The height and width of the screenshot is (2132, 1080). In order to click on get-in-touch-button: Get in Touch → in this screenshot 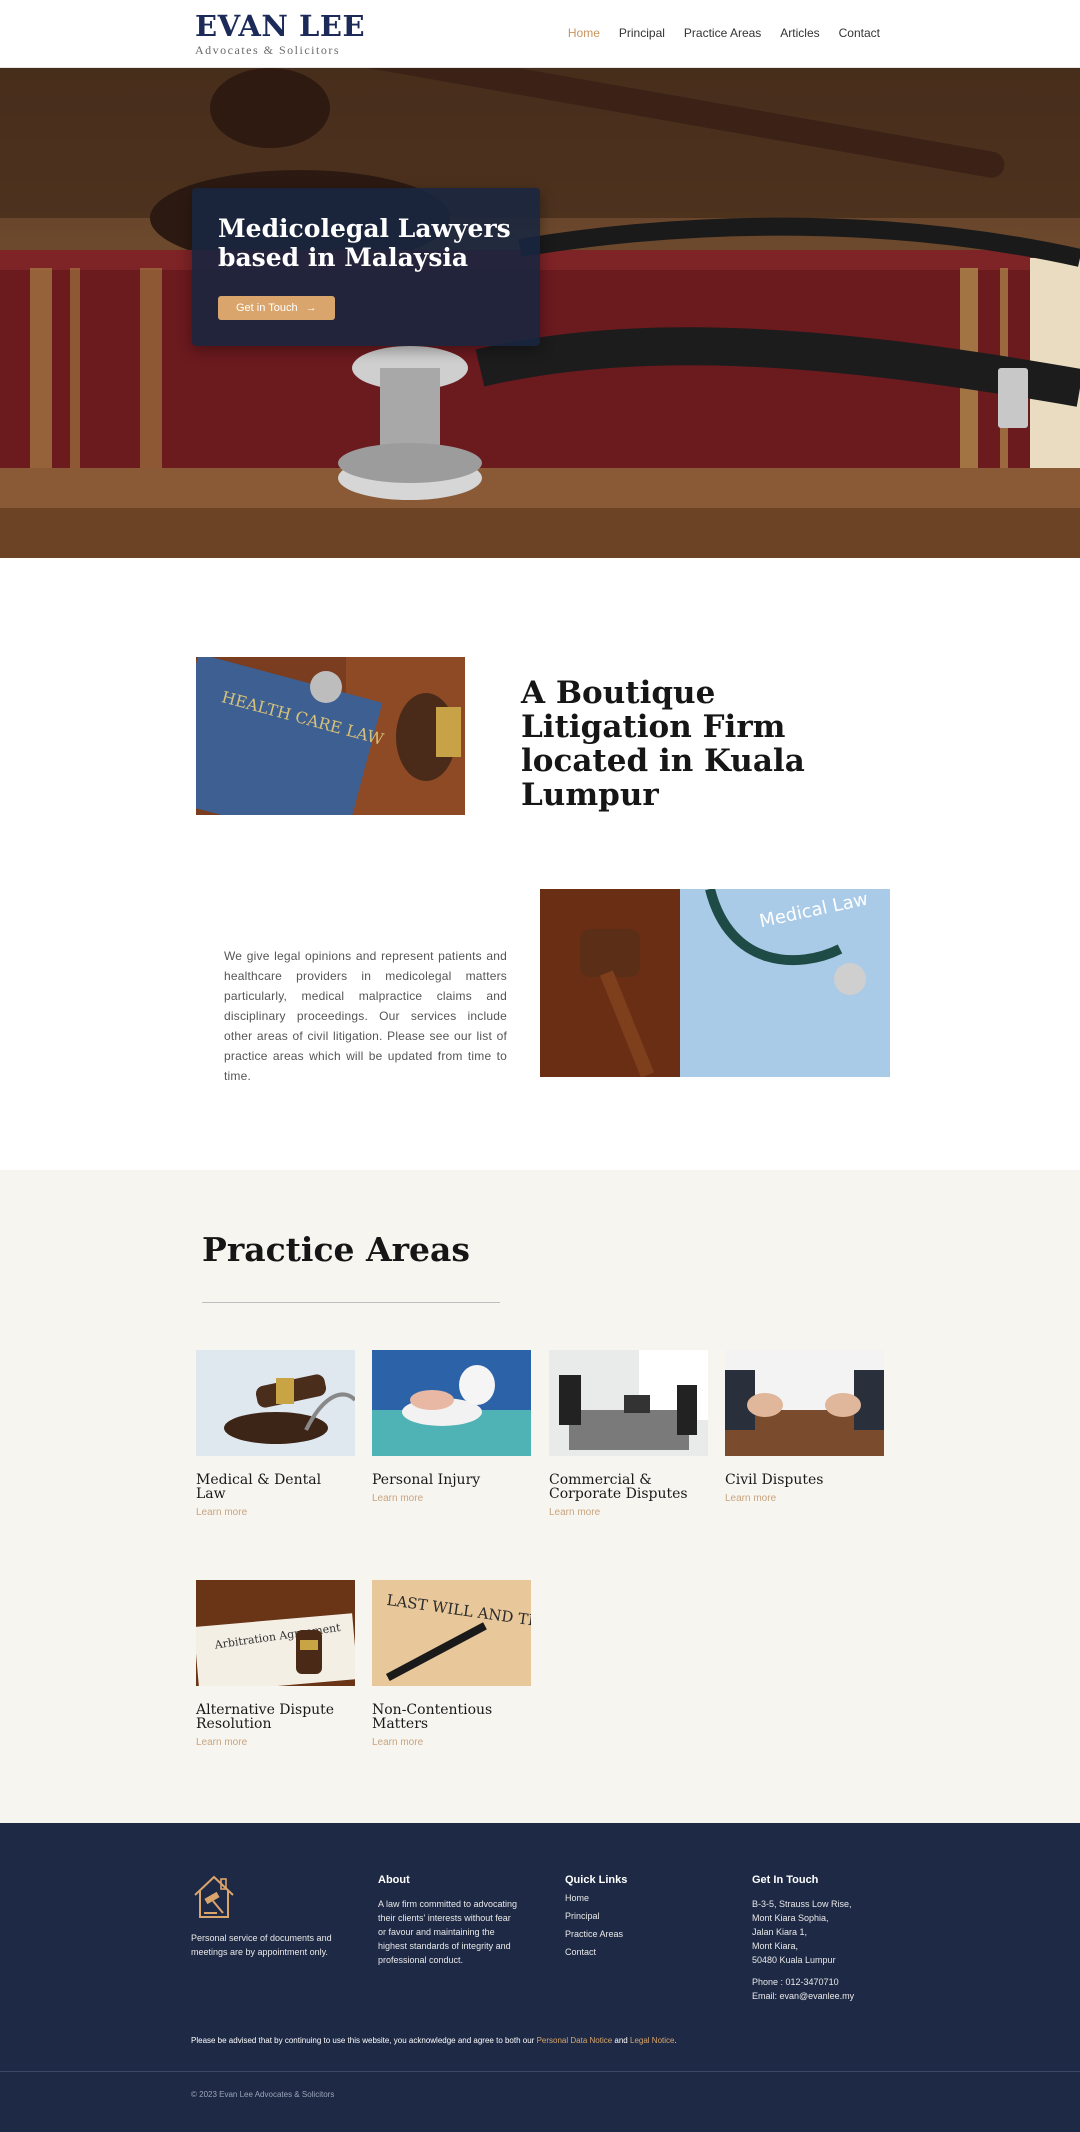, I will do `click(276, 308)`.